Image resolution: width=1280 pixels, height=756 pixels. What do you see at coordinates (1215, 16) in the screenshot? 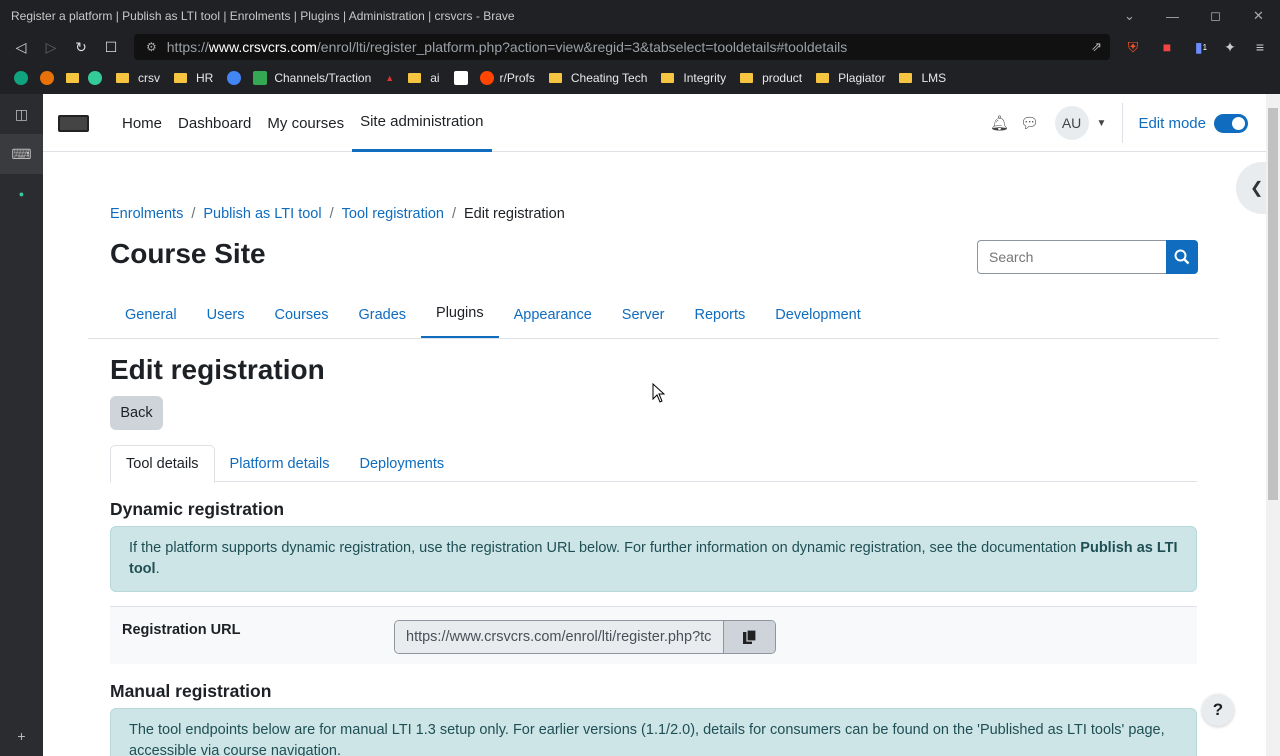
I see `maximize-icon: ◻` at bounding box center [1215, 16].